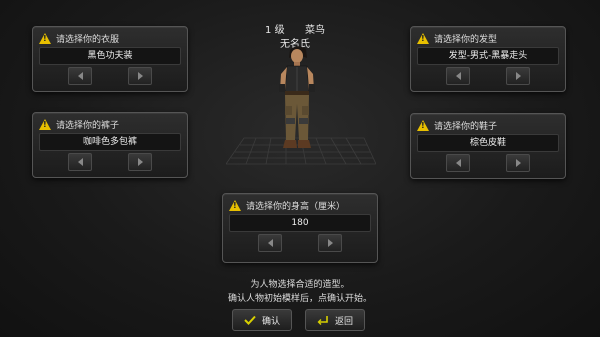  I want to click on height-prev-button, so click(270, 243).